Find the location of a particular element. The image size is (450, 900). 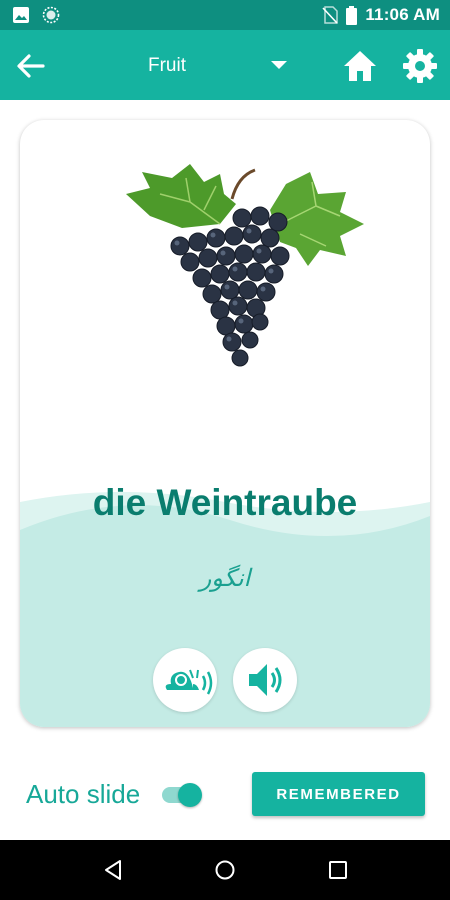

category-label: Fruit is located at coordinates (167, 65).